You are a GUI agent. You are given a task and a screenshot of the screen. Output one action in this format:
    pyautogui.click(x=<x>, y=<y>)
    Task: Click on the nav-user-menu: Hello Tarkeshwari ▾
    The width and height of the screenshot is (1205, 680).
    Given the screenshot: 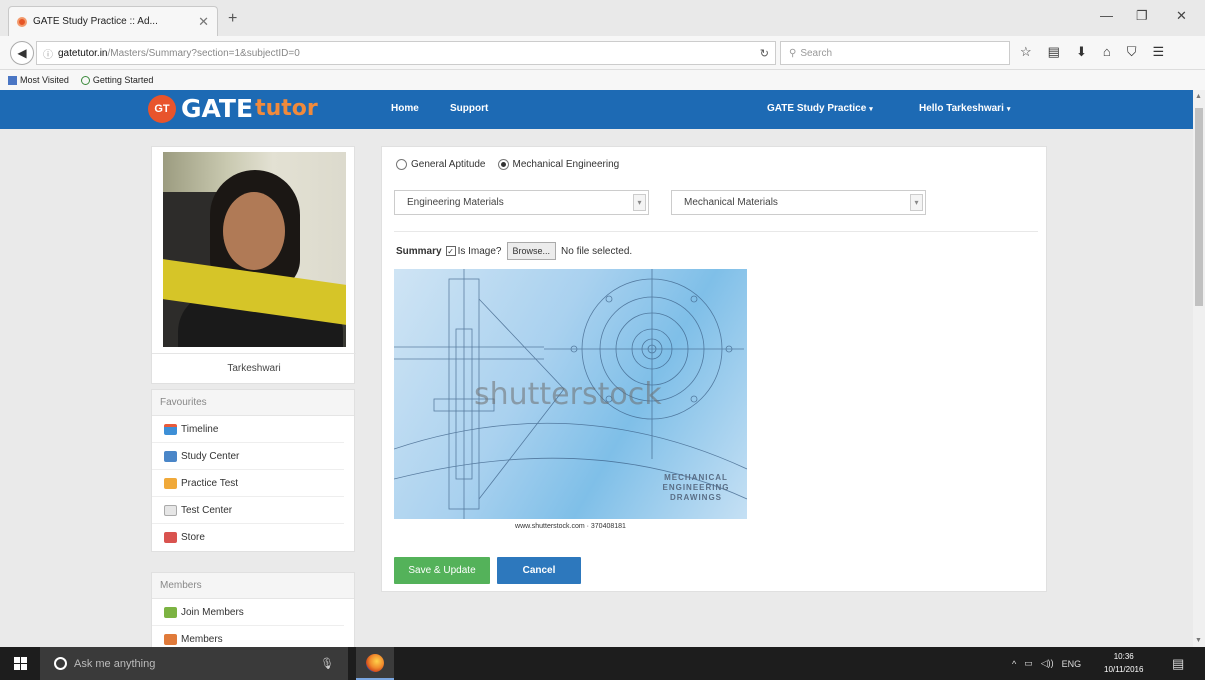 What is the action you would take?
    pyautogui.click(x=964, y=108)
    